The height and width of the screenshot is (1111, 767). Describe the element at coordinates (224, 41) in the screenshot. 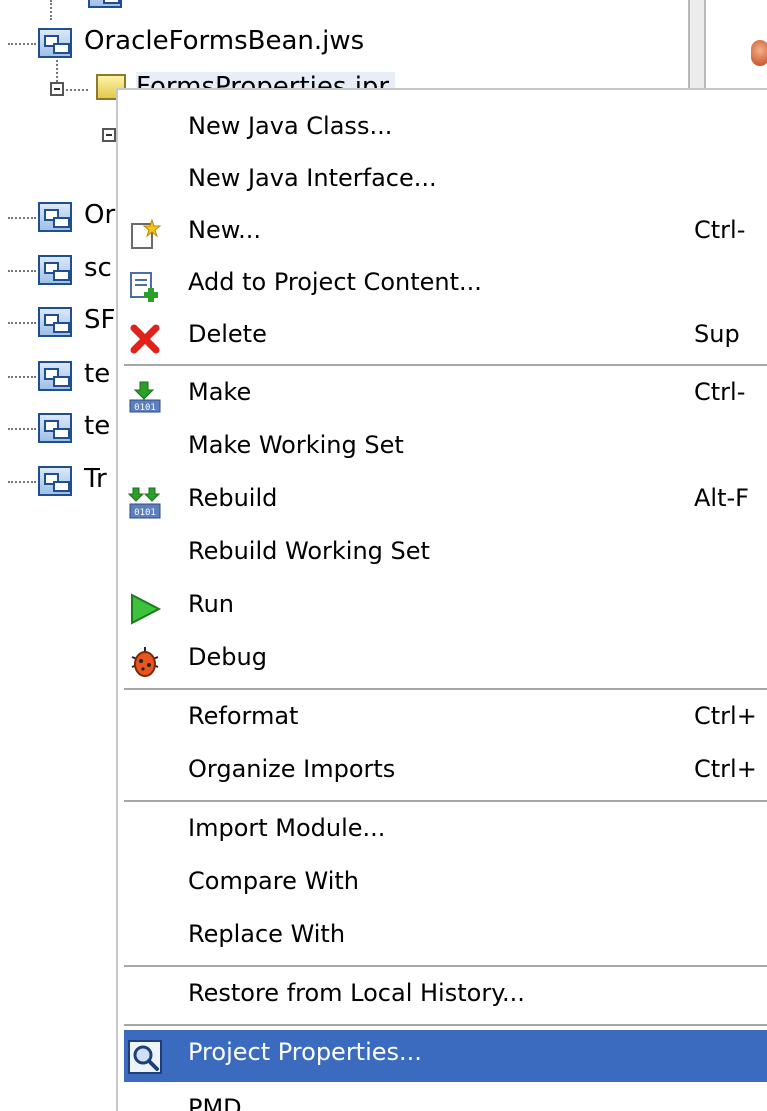

I see `tree-item-oracleformsbean: OracleFormsBean.jws` at that location.